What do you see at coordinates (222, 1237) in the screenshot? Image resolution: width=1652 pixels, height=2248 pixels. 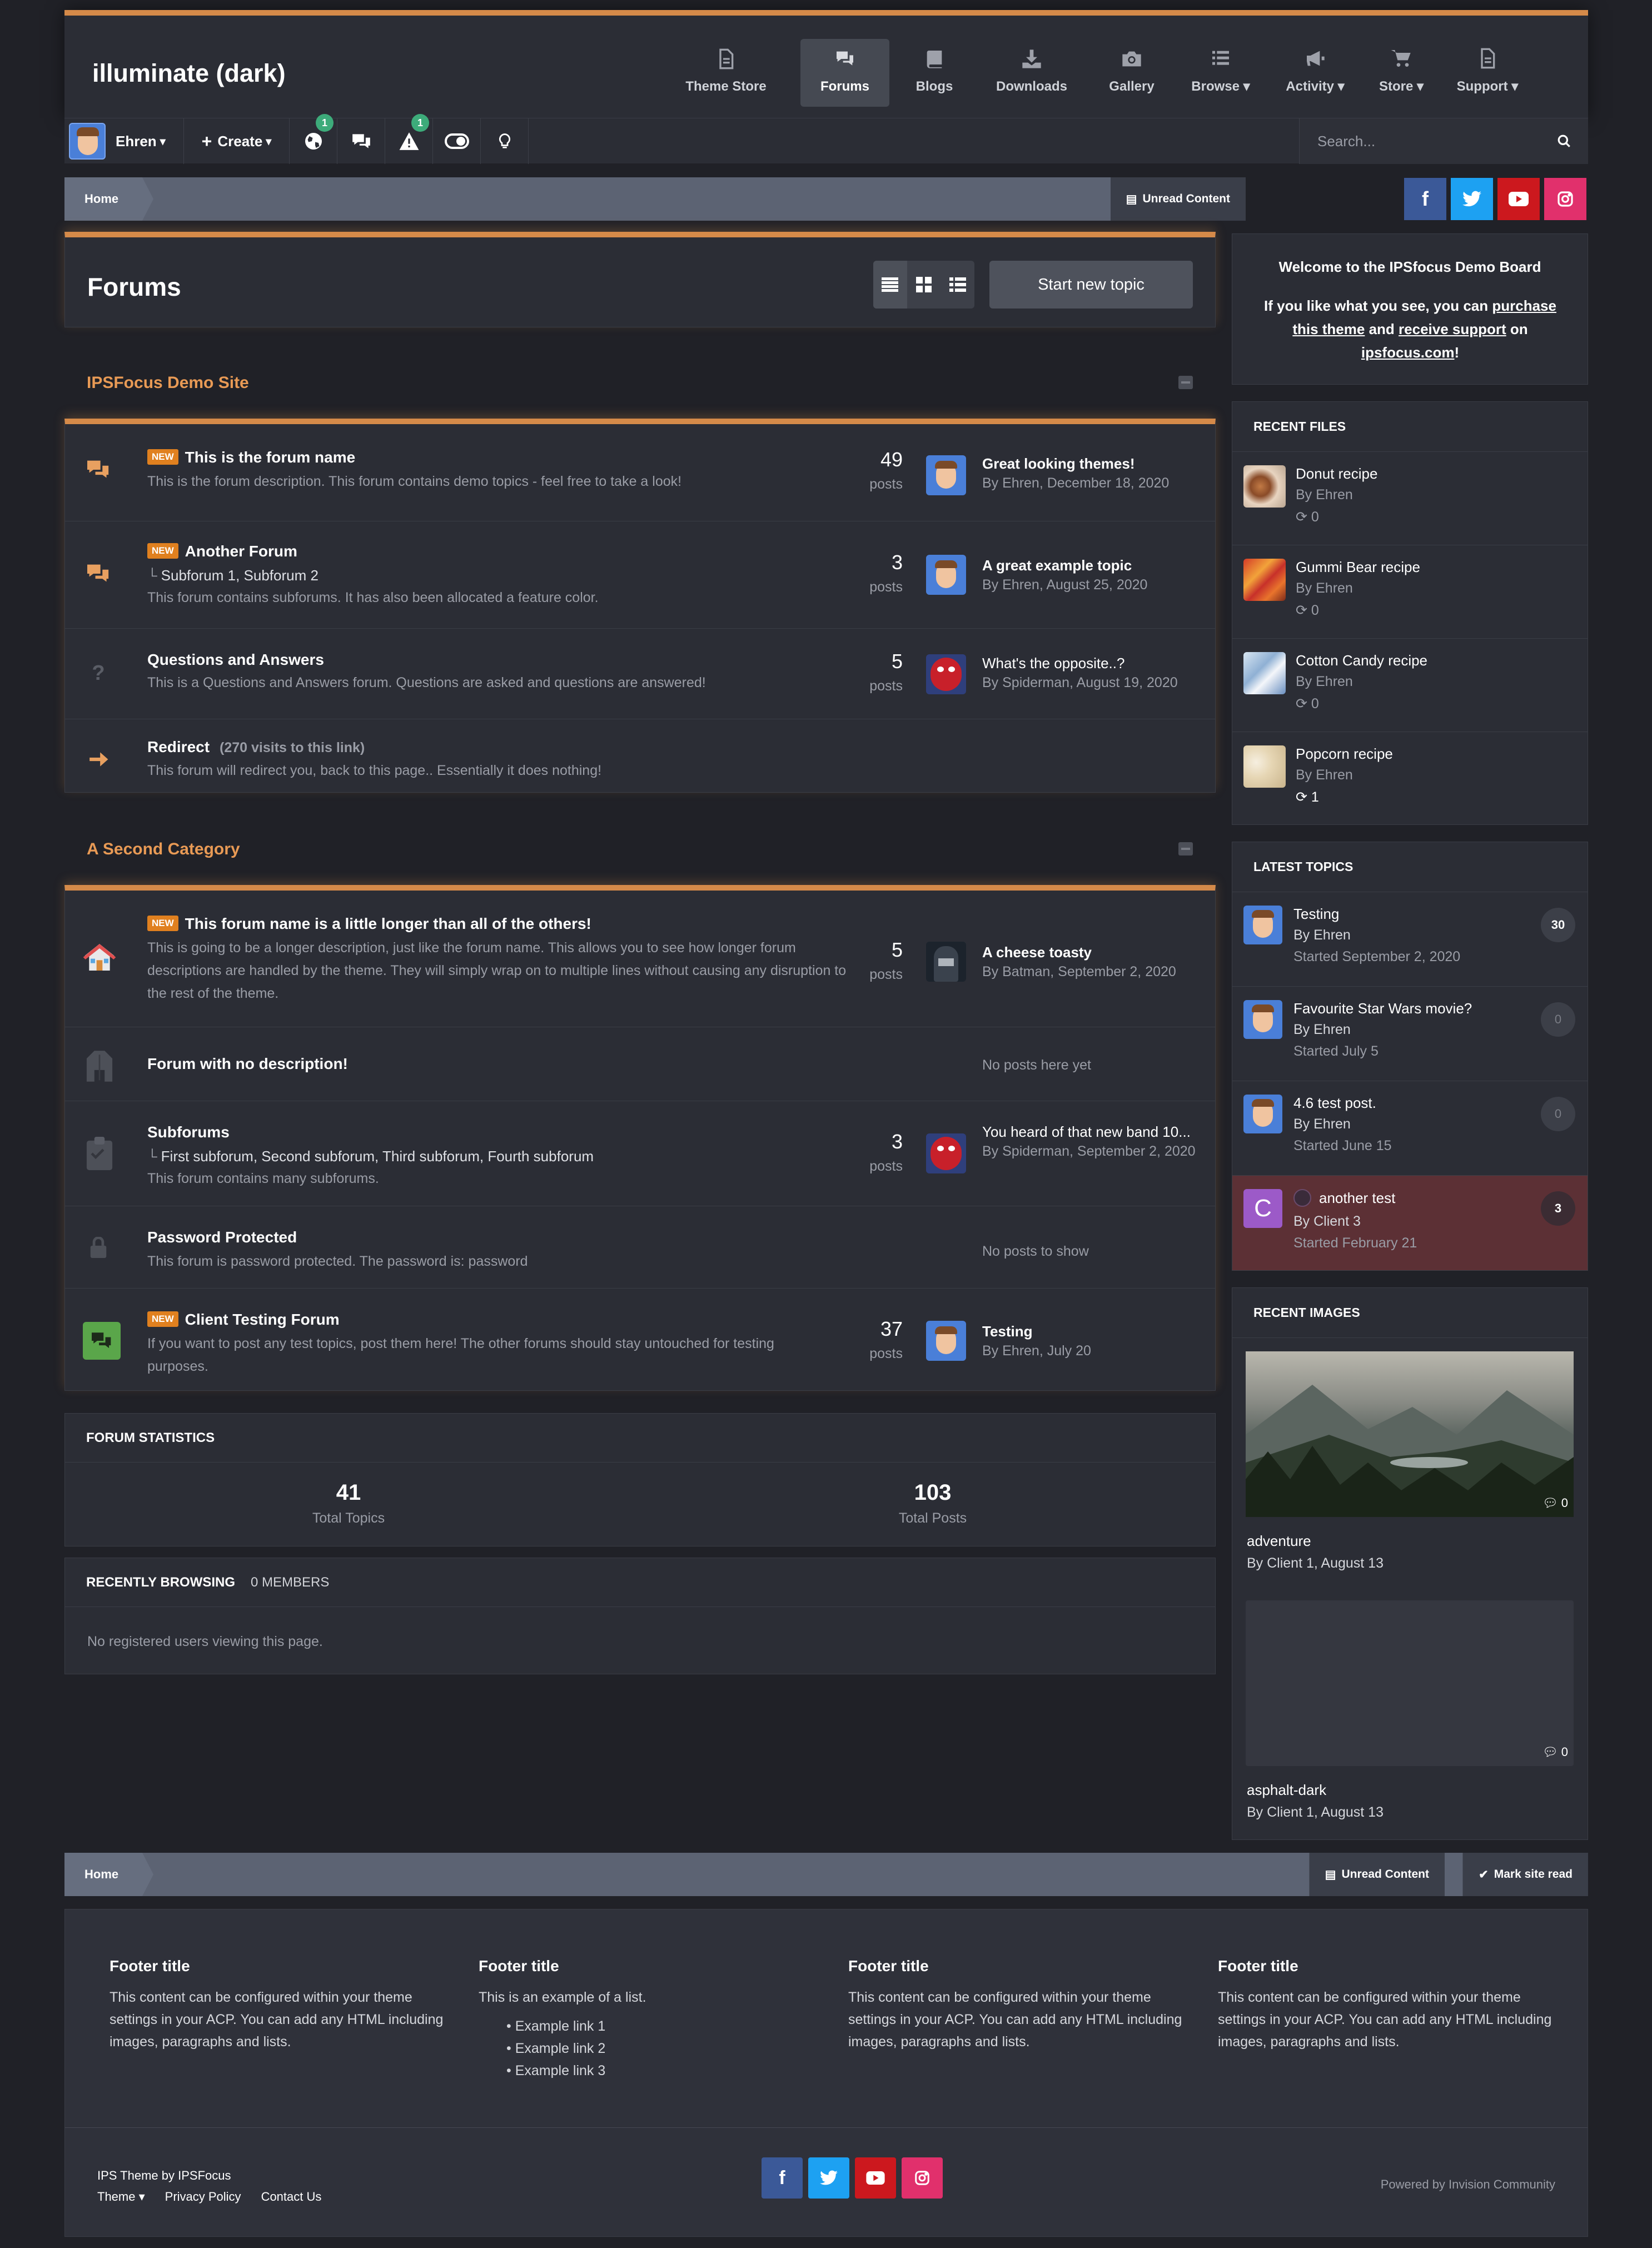 I see `forum-name: Password Protected` at bounding box center [222, 1237].